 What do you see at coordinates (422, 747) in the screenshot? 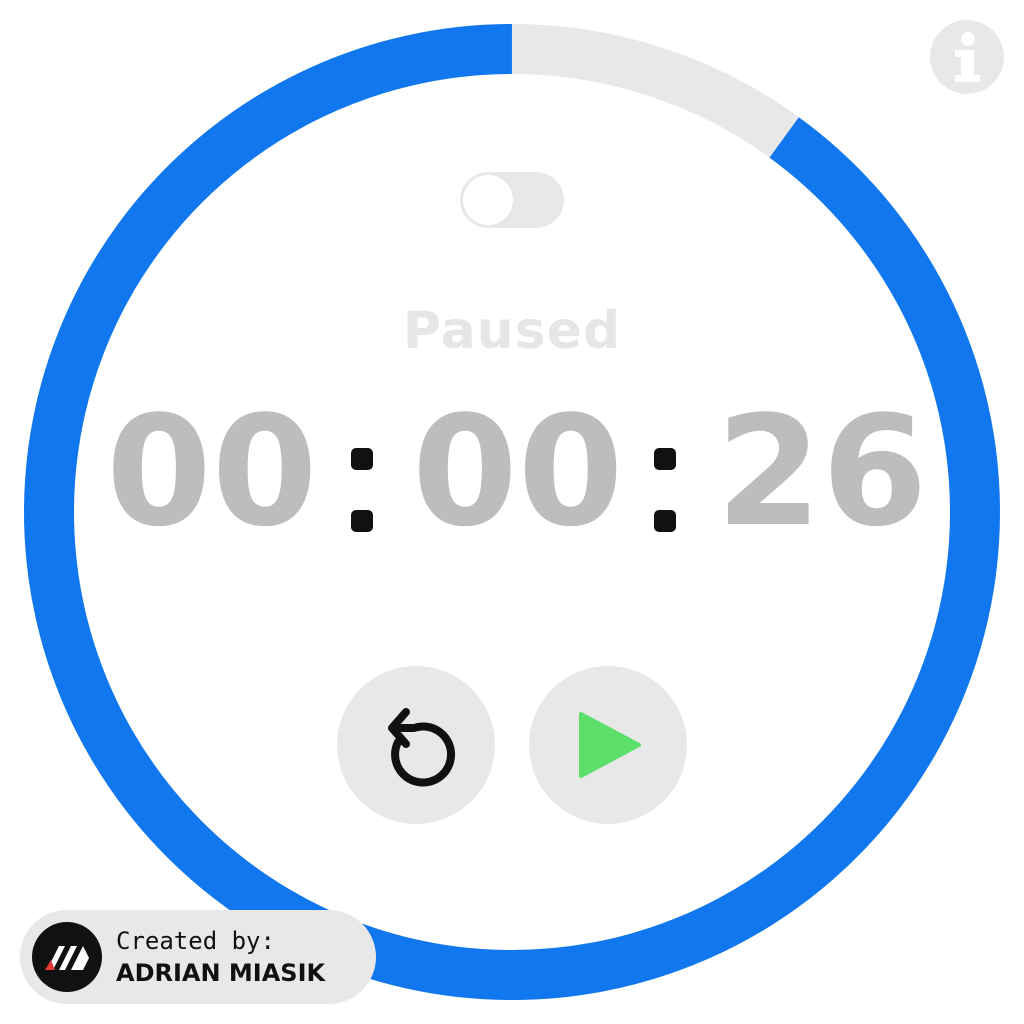
I see `reset-icon` at bounding box center [422, 747].